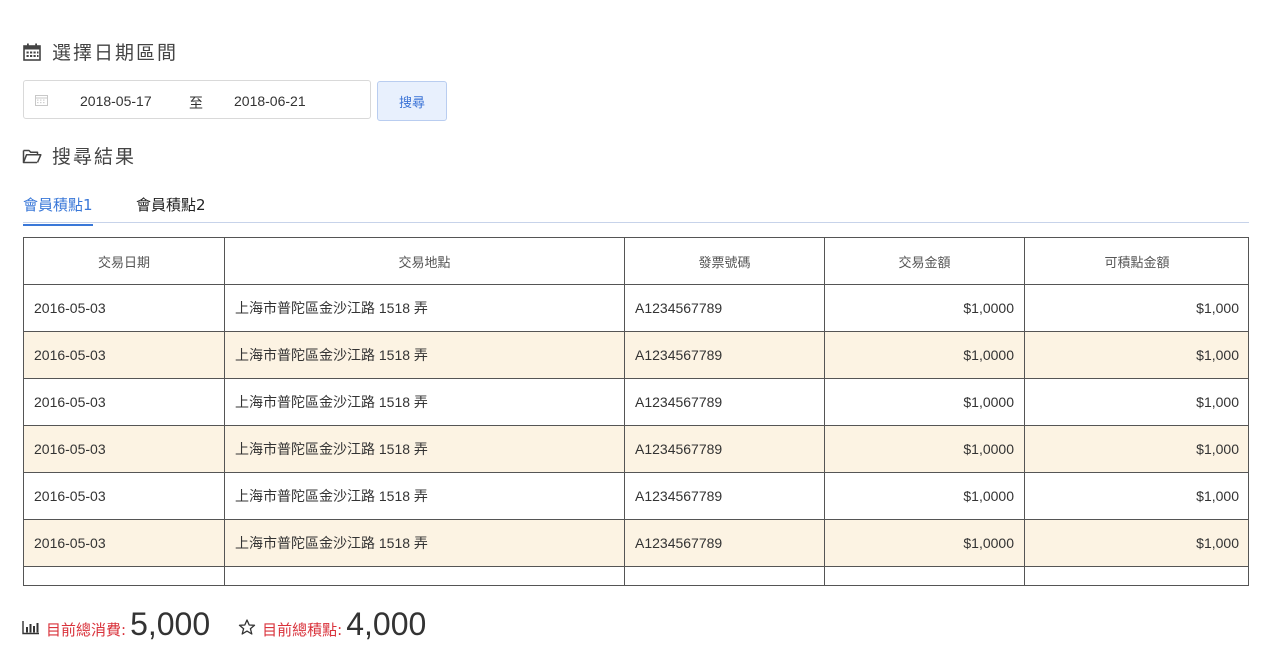 The width and height of the screenshot is (1272, 670). Describe the element at coordinates (636, 575) in the screenshot. I see `table-row-partial` at that location.